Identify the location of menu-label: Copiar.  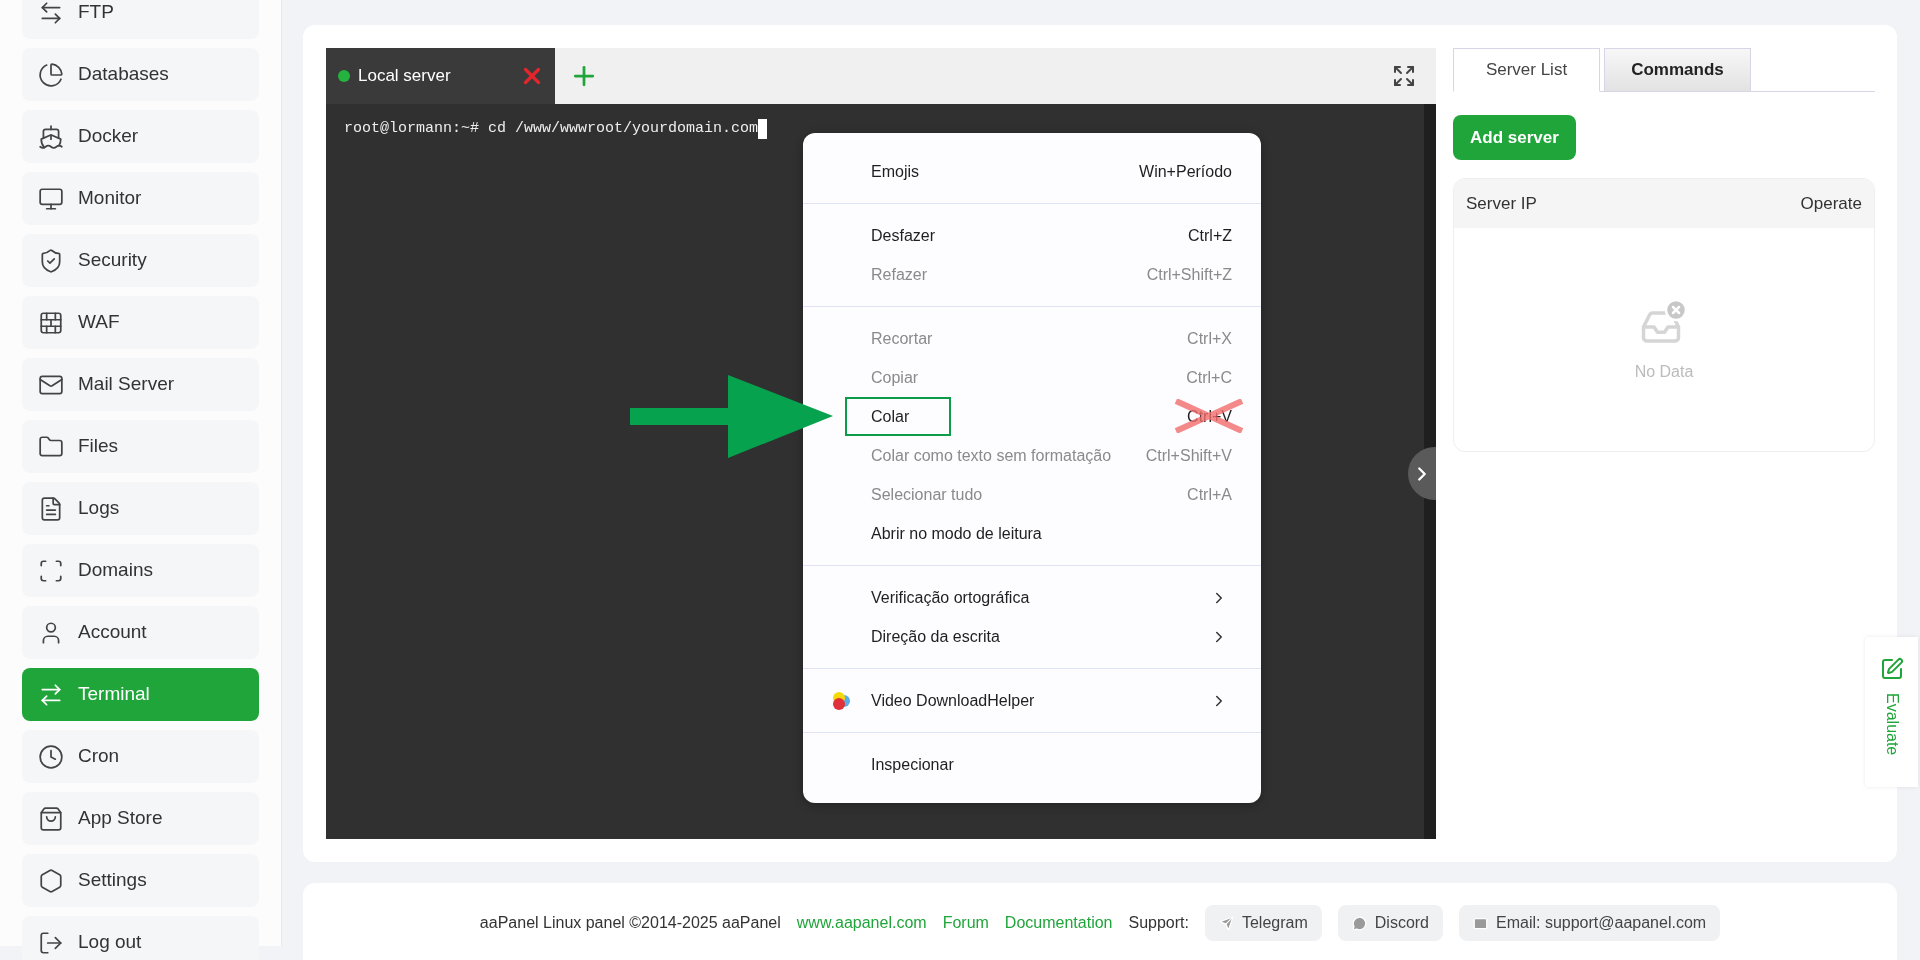
(895, 377).